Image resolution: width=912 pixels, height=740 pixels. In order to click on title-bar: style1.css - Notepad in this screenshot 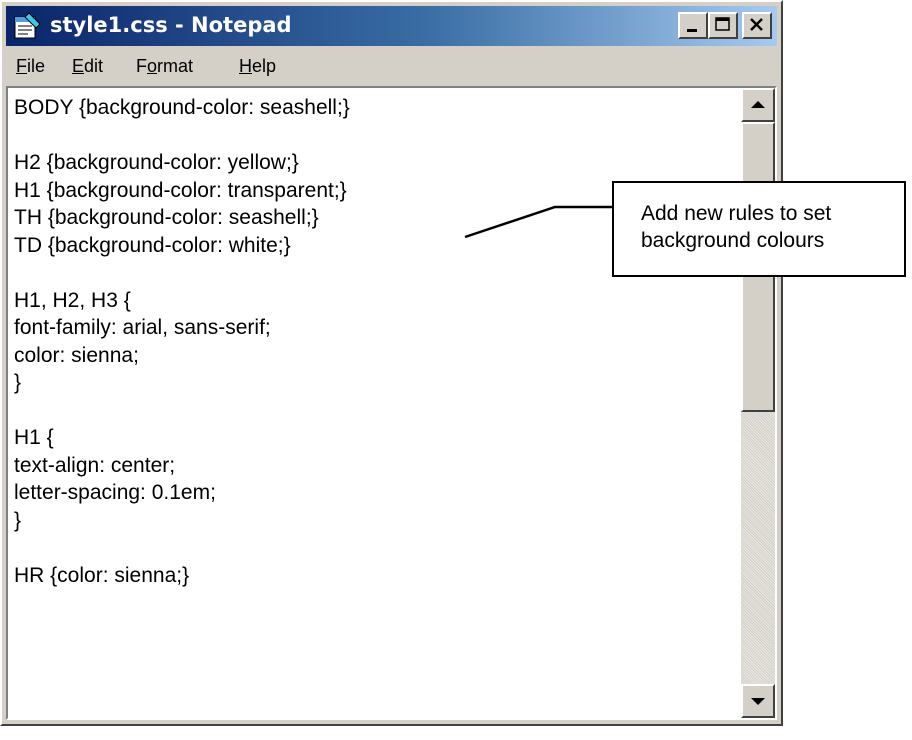, I will do `click(391, 26)`.